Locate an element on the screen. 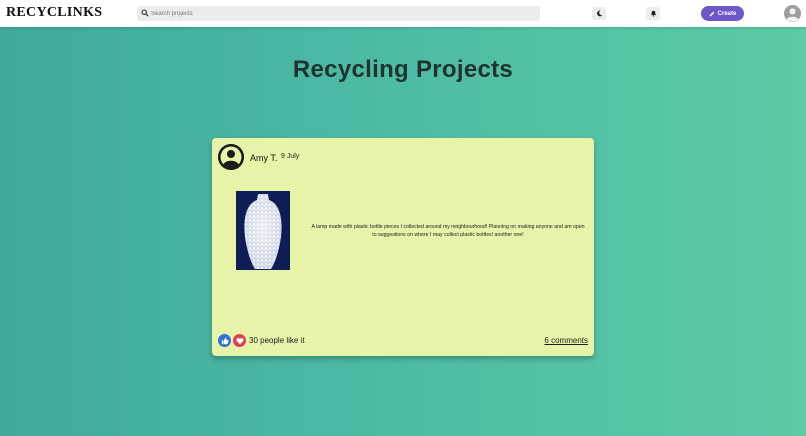 The width and height of the screenshot is (806, 436). comments-link: 6 comments is located at coordinates (566, 340).